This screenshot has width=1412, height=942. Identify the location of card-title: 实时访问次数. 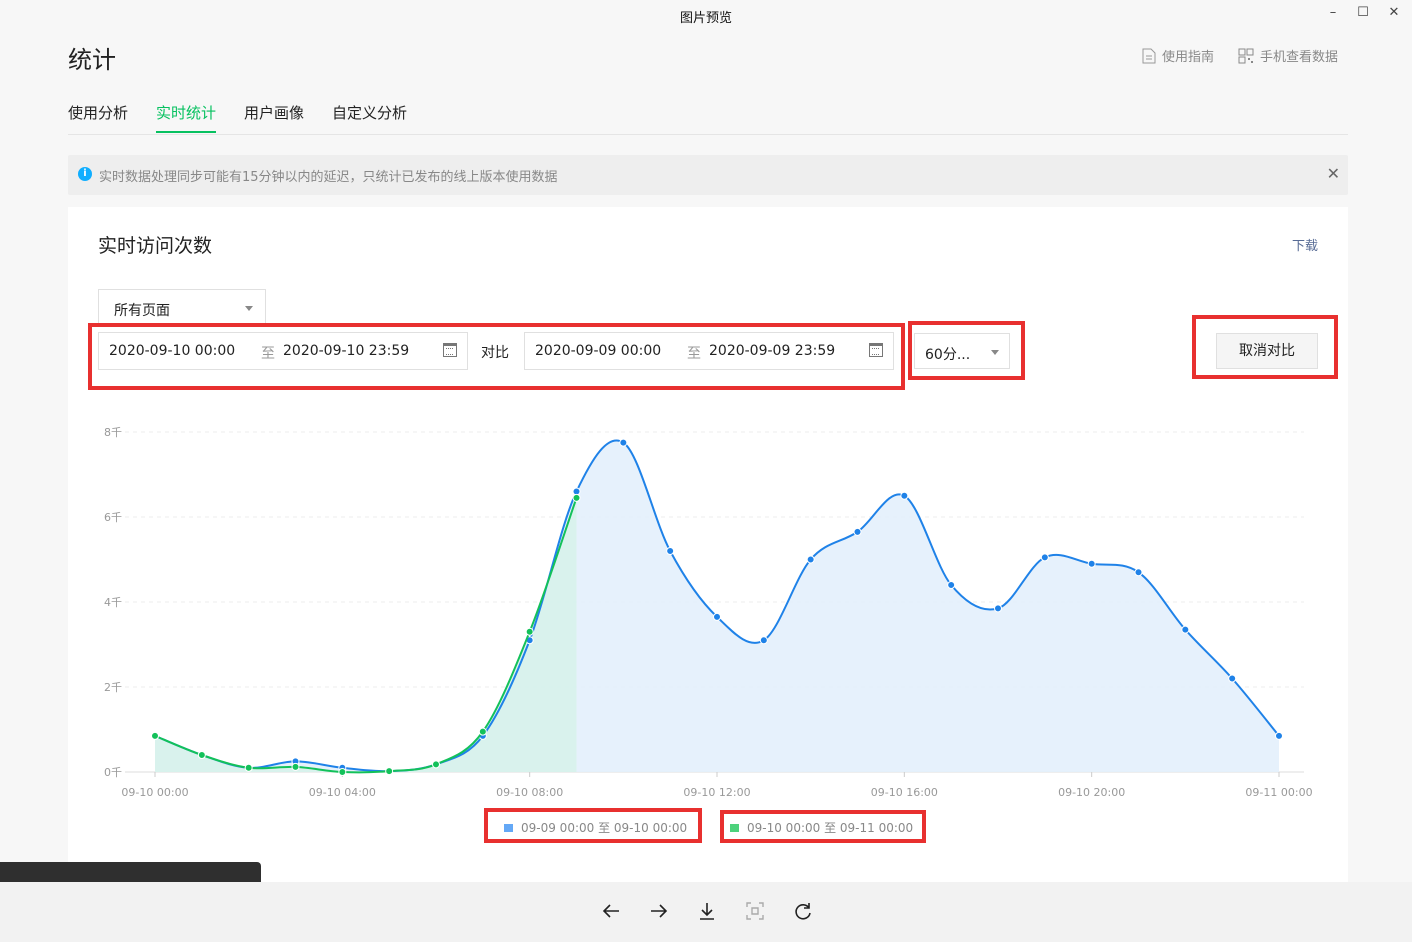
(155, 246).